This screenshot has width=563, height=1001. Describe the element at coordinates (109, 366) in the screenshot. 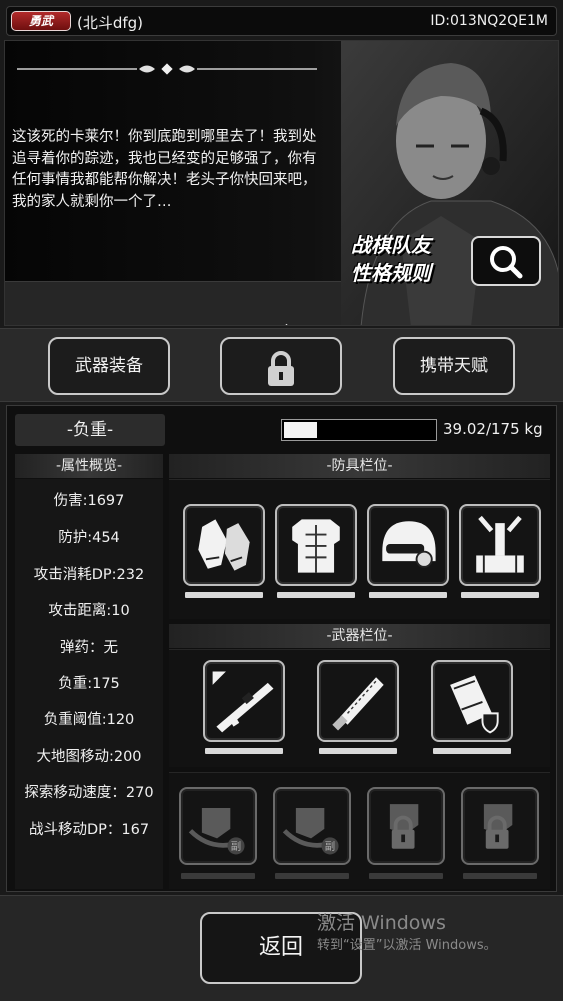

I see `tab-weapon-equipment: 武器装备` at that location.